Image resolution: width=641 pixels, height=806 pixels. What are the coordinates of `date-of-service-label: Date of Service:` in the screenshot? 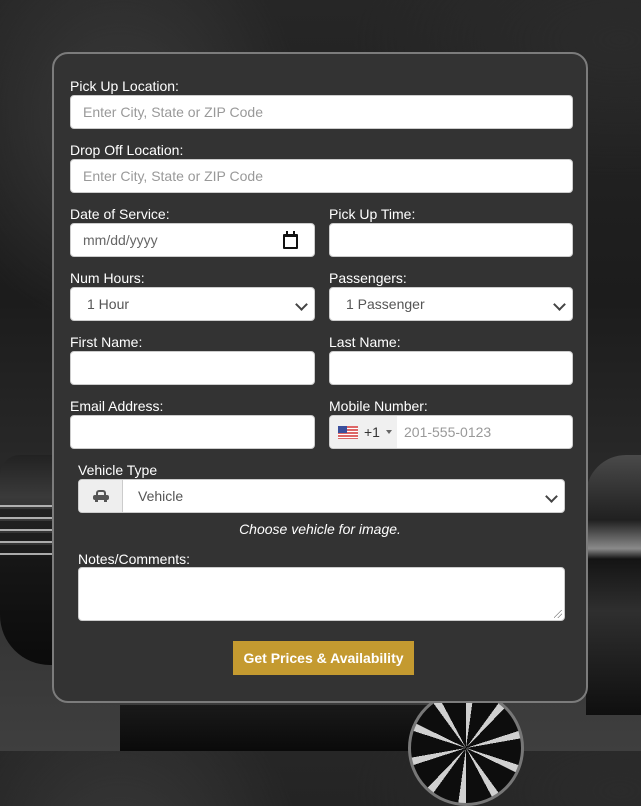 It's located at (120, 214).